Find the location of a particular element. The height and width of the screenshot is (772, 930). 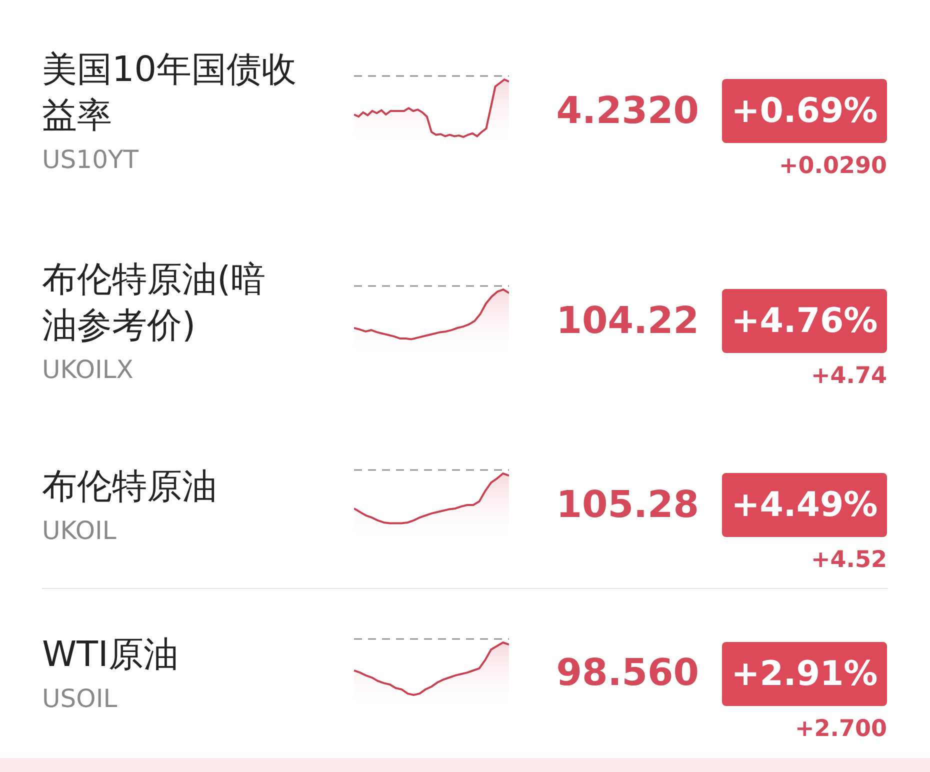

change-percent-badge: +2.91% is located at coordinates (804, 674).